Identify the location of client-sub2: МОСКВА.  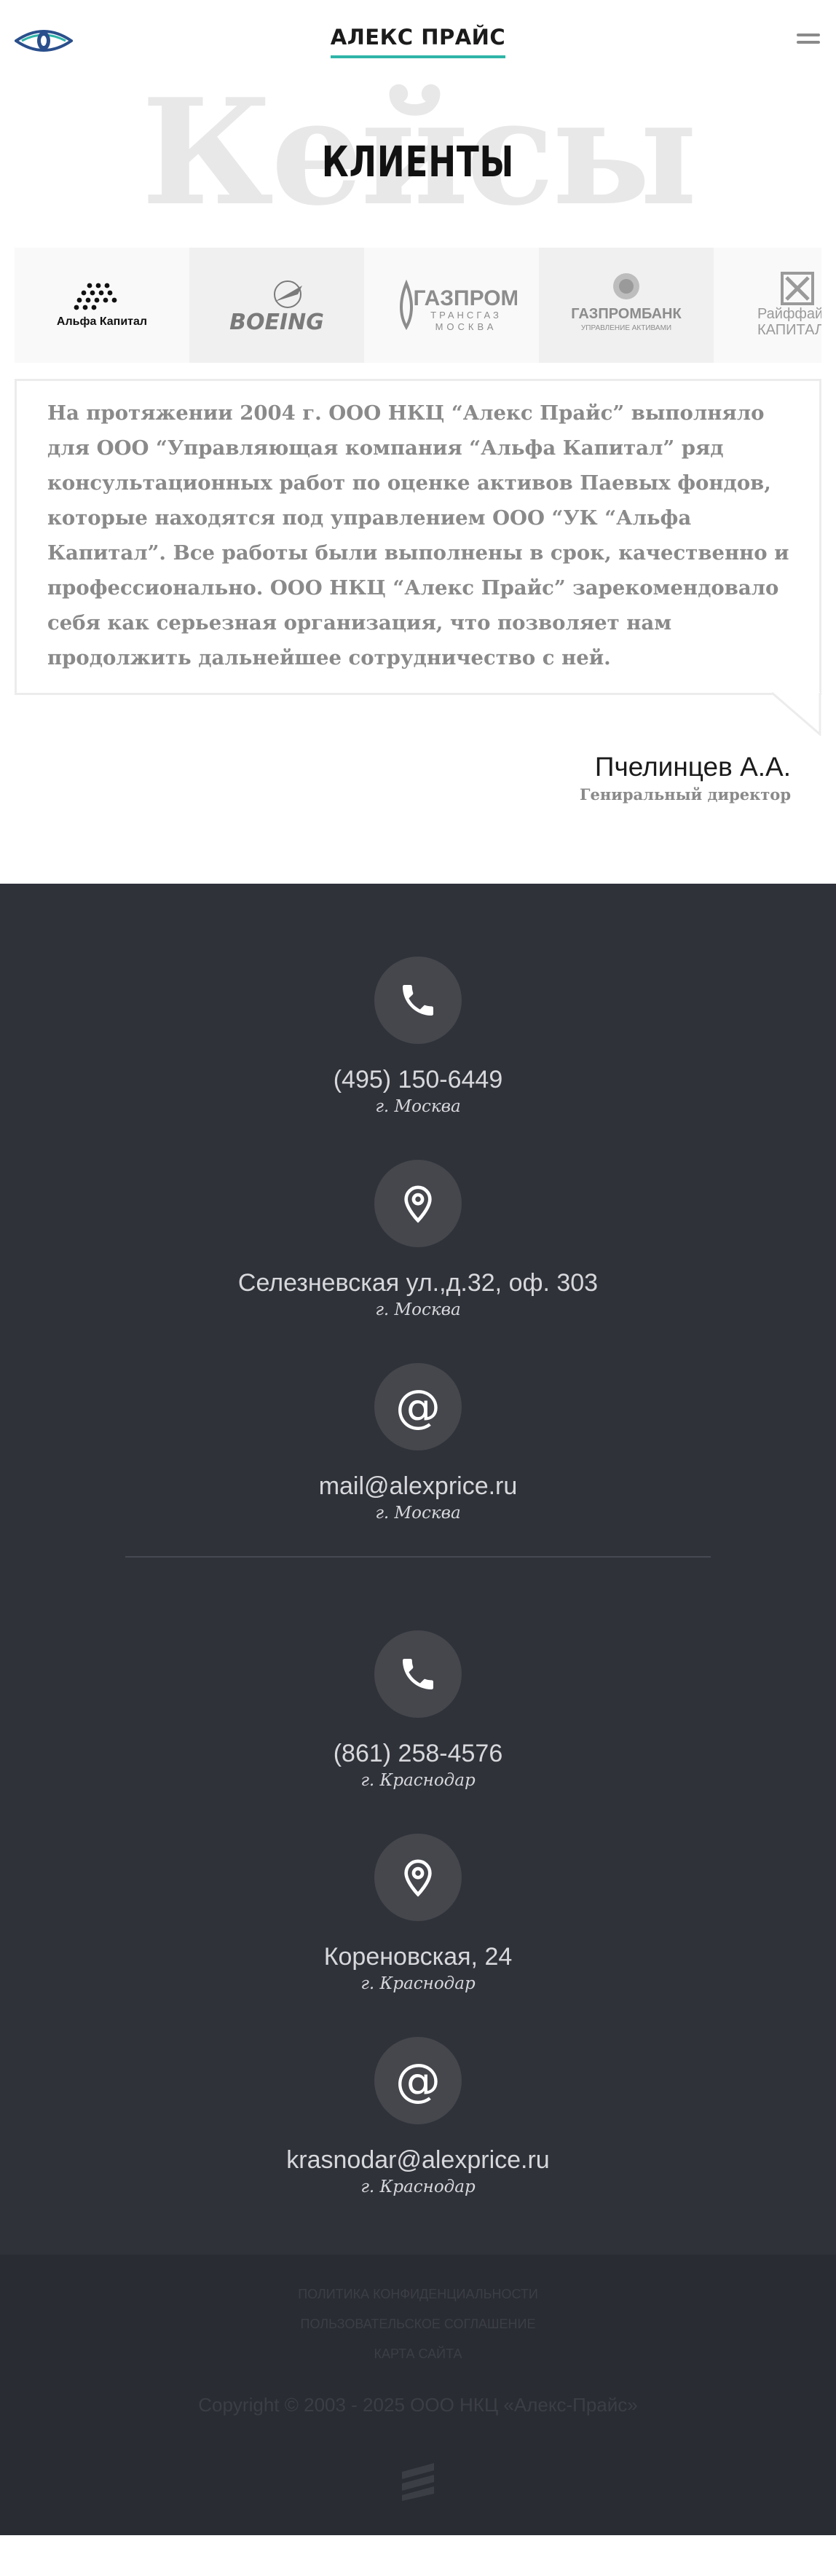
(466, 326).